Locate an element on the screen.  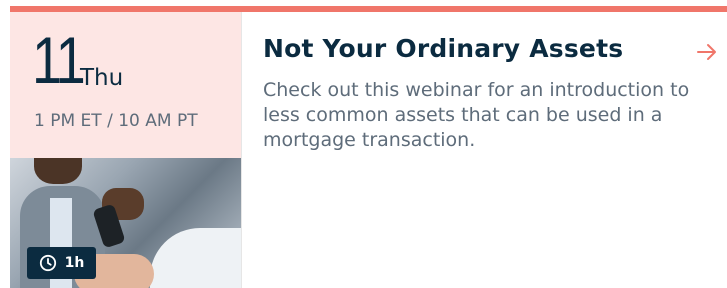
duration-label: 1h is located at coordinates (74, 263).